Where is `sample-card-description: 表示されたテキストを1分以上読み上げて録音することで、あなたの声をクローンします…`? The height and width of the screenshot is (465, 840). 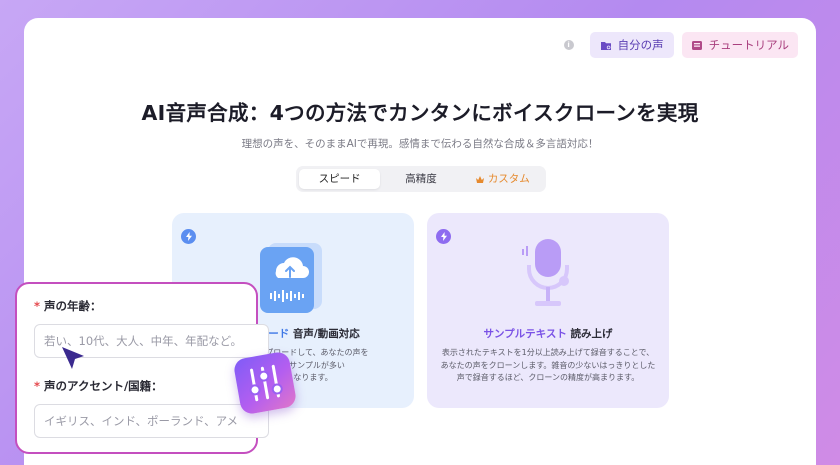 sample-card-description: 表示されたテキストを1分以上読み上げて録音することで、あなたの声をクローンします… is located at coordinates (548, 365).